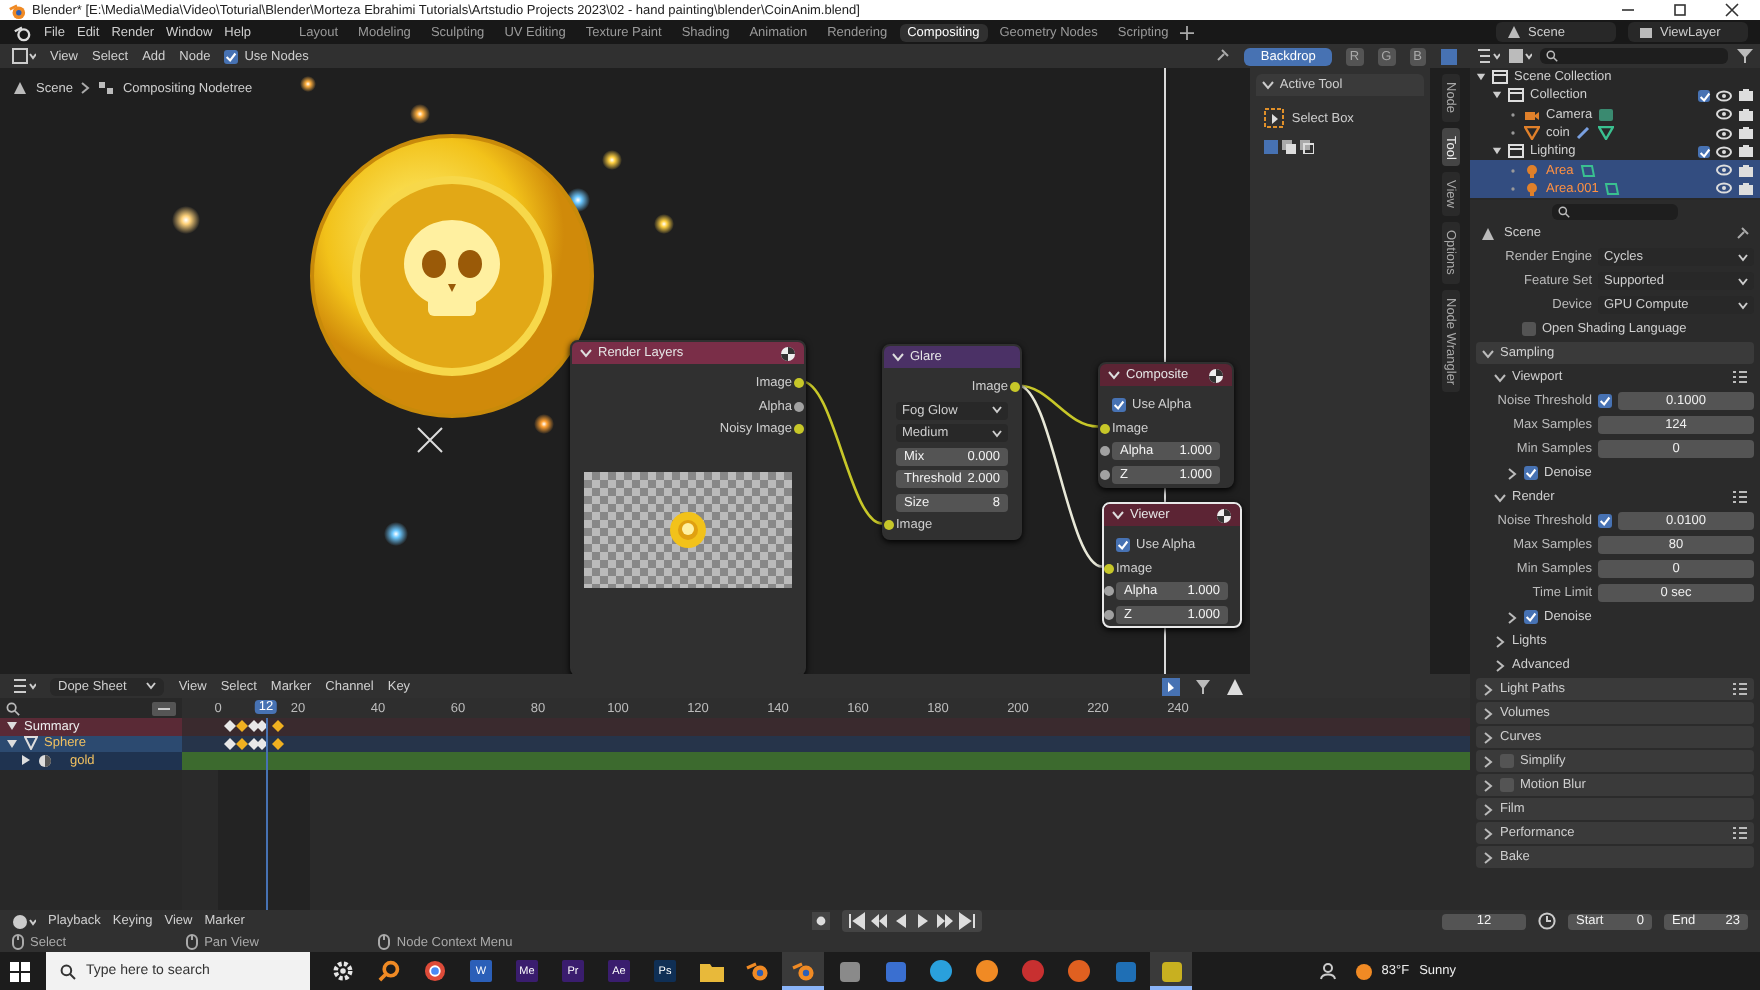 This screenshot has height=990, width=1760. What do you see at coordinates (1363, 971) in the screenshot?
I see `sun-icon` at bounding box center [1363, 971].